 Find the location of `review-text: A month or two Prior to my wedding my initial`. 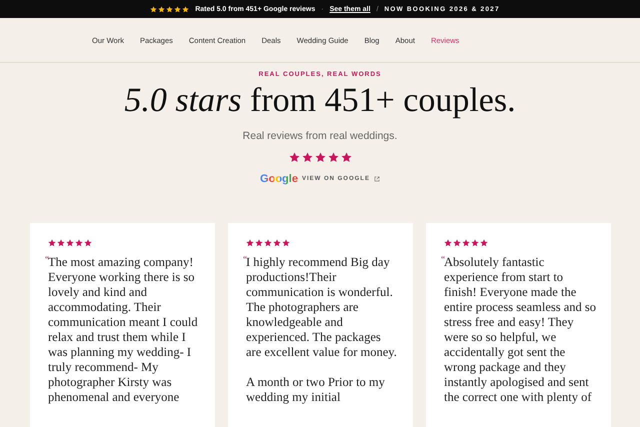

review-text: A month or two Prior to my wedding my initial is located at coordinates (316, 390).